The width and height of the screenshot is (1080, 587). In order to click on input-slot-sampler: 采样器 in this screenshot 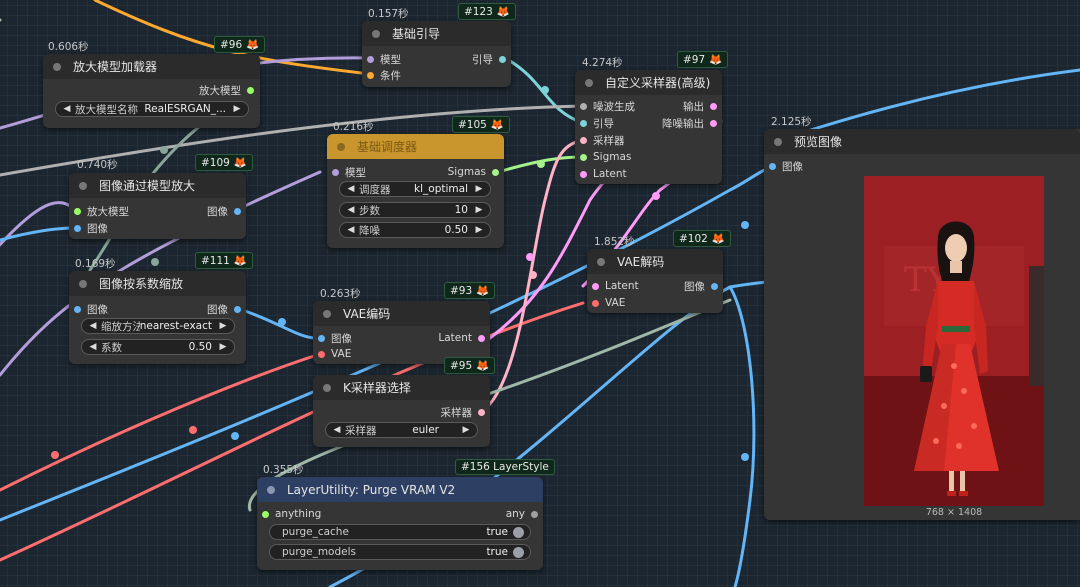, I will do `click(602, 140)`.